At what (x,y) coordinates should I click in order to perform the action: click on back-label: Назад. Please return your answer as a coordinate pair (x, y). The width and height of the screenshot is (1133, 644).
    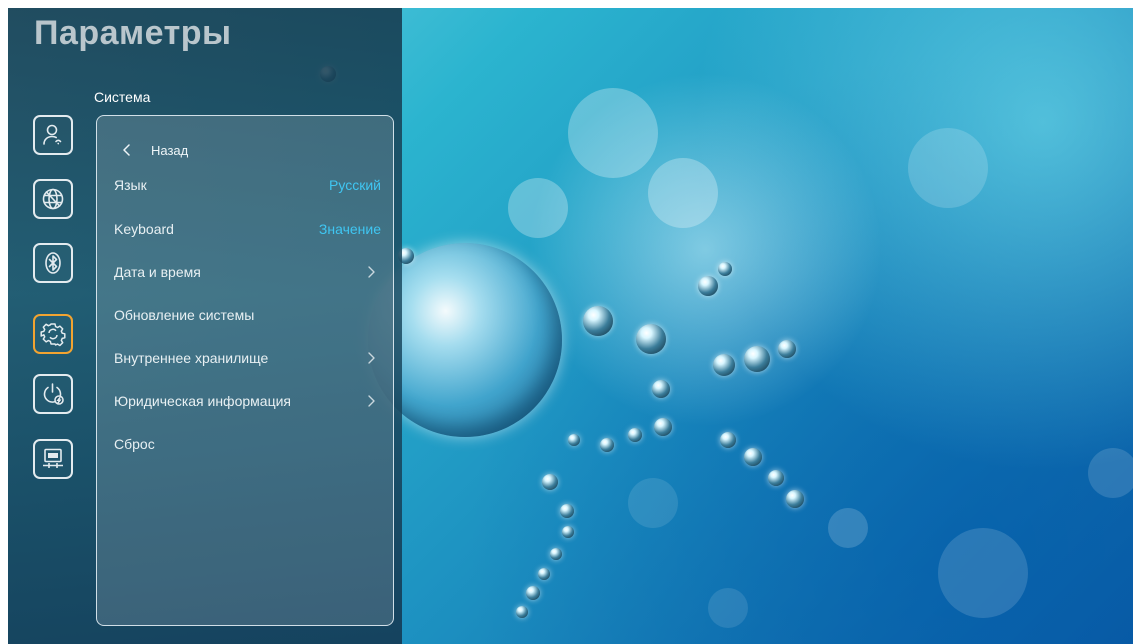
    Looking at the image, I should click on (170, 150).